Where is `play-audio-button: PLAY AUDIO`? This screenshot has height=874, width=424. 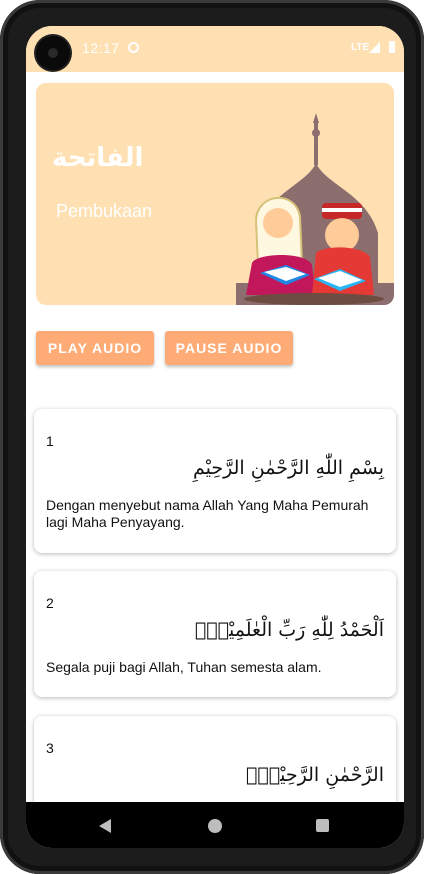
play-audio-button: PLAY AUDIO is located at coordinates (95, 348).